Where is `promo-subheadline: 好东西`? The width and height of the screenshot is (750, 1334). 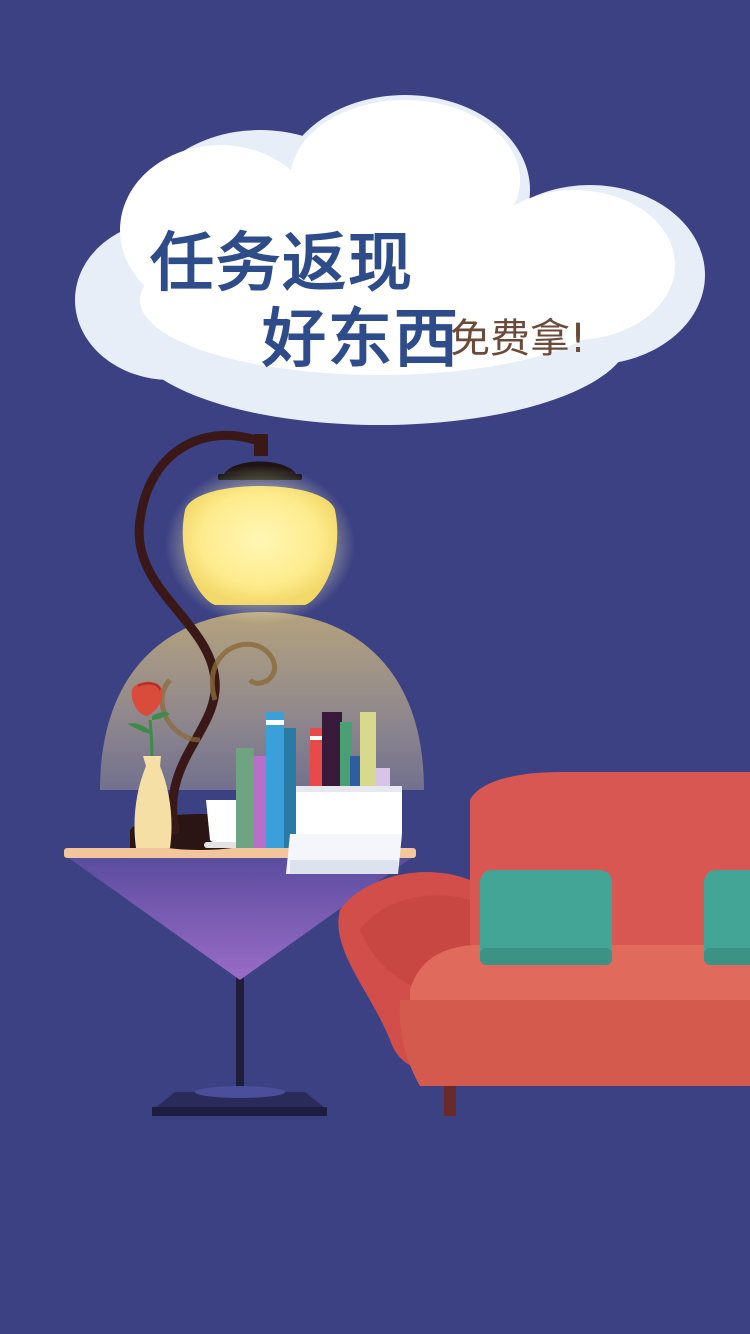 promo-subheadline: 好东西 is located at coordinates (361, 340).